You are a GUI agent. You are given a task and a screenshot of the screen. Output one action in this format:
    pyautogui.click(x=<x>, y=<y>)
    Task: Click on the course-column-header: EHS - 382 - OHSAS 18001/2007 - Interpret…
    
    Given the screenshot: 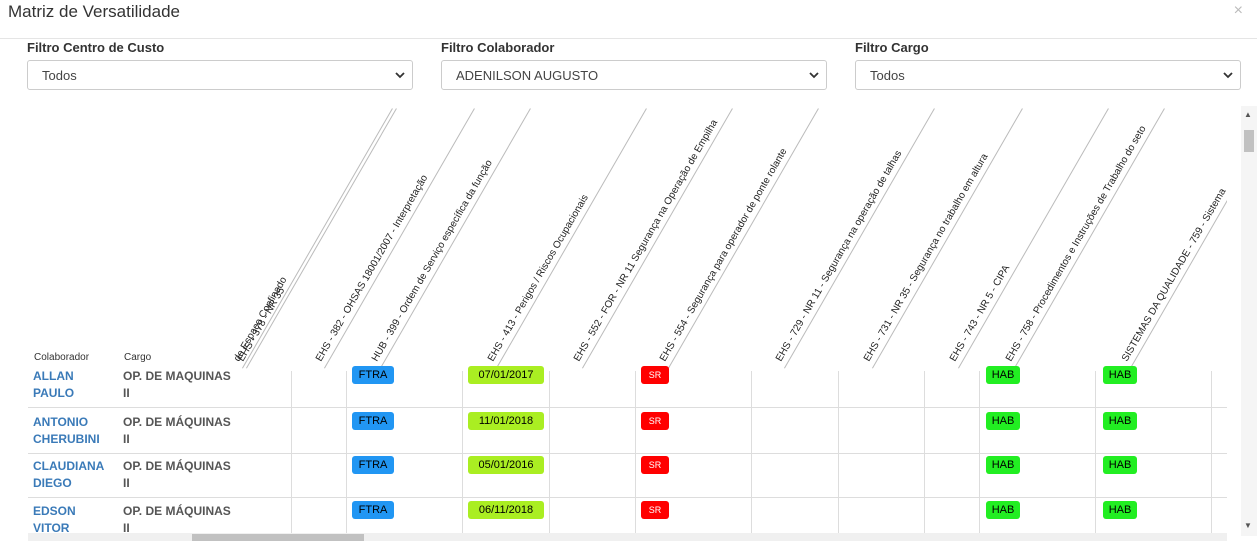 What is the action you would take?
    pyautogui.click(x=372, y=268)
    